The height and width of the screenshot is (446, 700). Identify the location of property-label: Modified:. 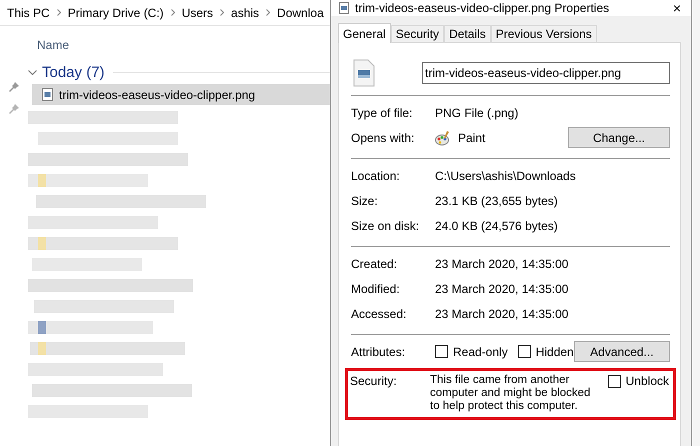
(376, 289).